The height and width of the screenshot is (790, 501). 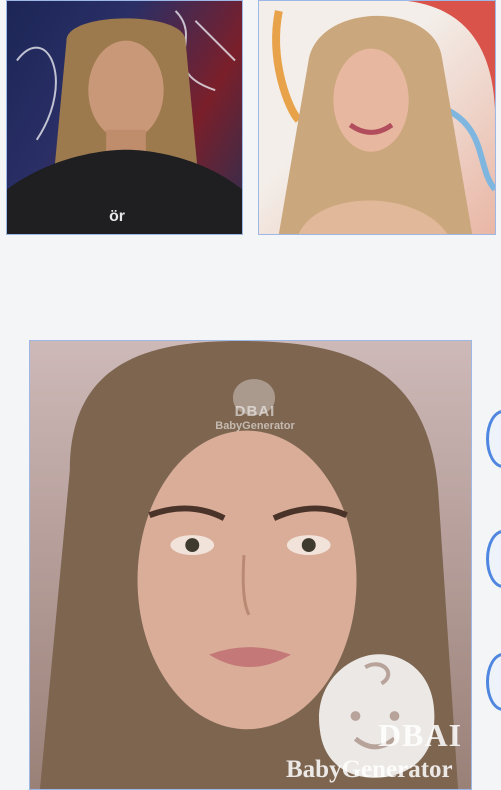 I want to click on mother-portrait, so click(x=383, y=117).